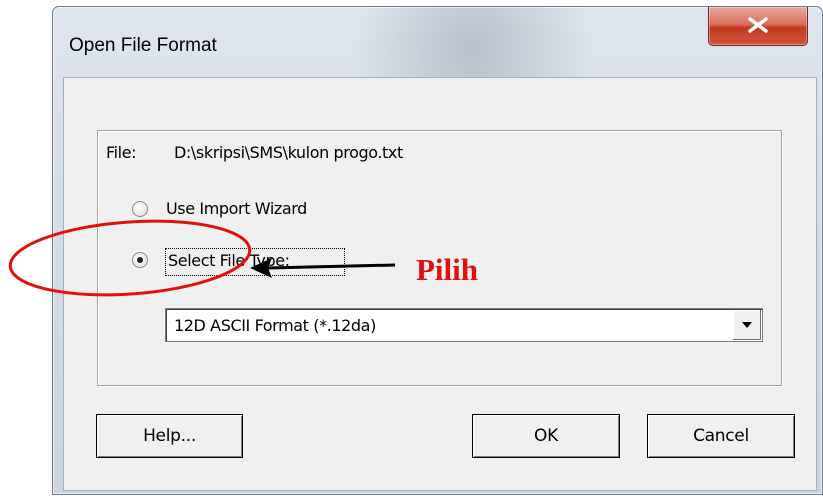 The image size is (823, 497). Describe the element at coordinates (721, 436) in the screenshot. I see `cancel-button: Cancel` at that location.